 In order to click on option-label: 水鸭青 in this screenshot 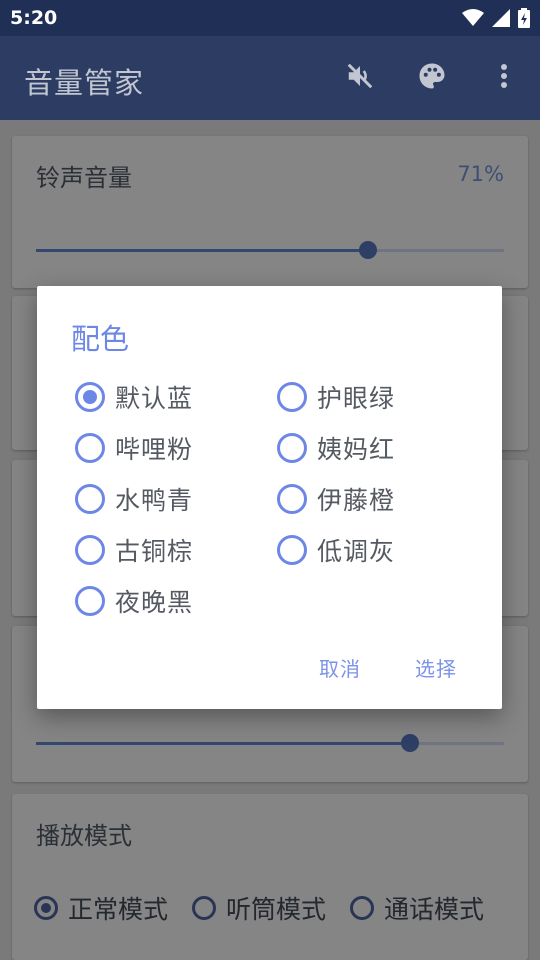, I will do `click(154, 500)`.